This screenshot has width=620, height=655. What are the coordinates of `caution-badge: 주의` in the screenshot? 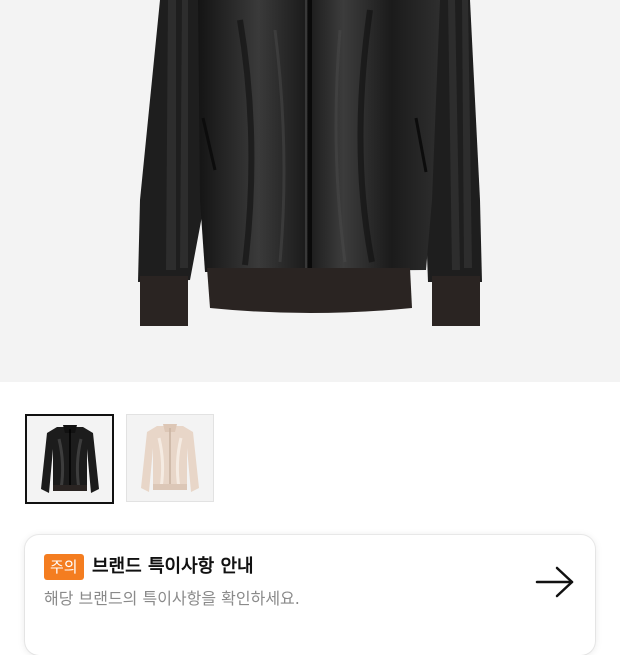 It's located at (64, 567).